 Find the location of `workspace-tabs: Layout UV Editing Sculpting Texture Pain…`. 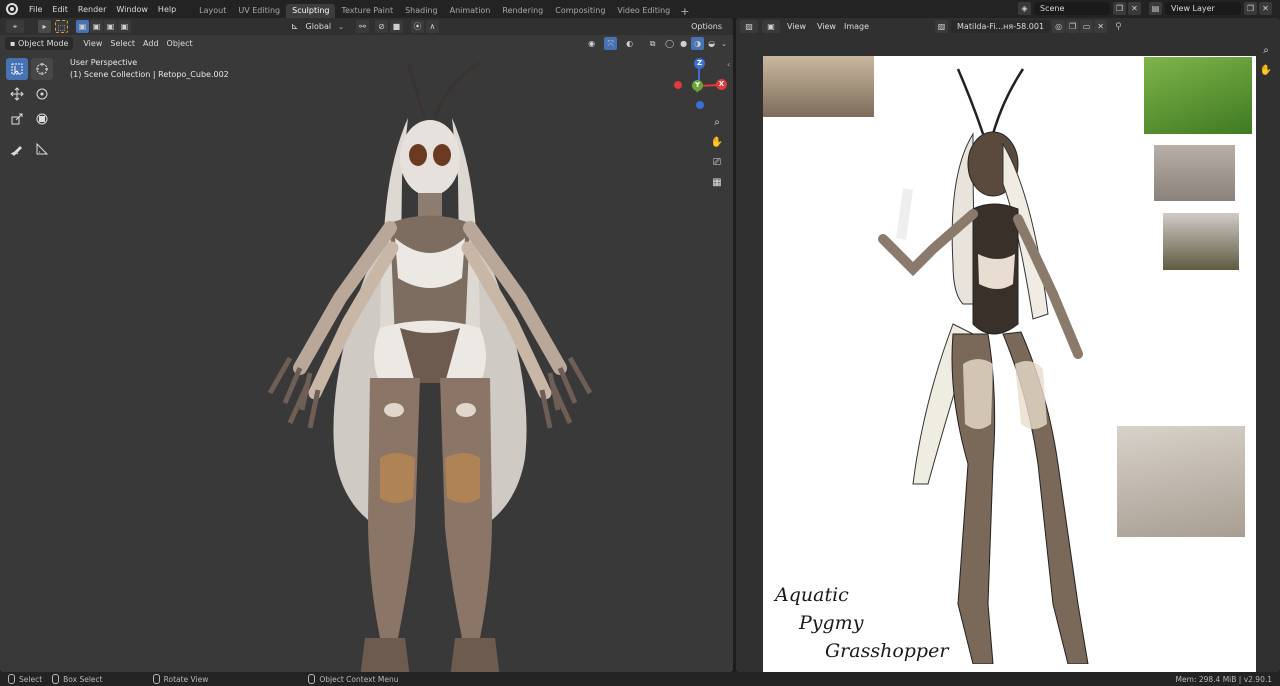

workspace-tabs: Layout UV Editing Sculpting Texture Pain… is located at coordinates (441, 9).